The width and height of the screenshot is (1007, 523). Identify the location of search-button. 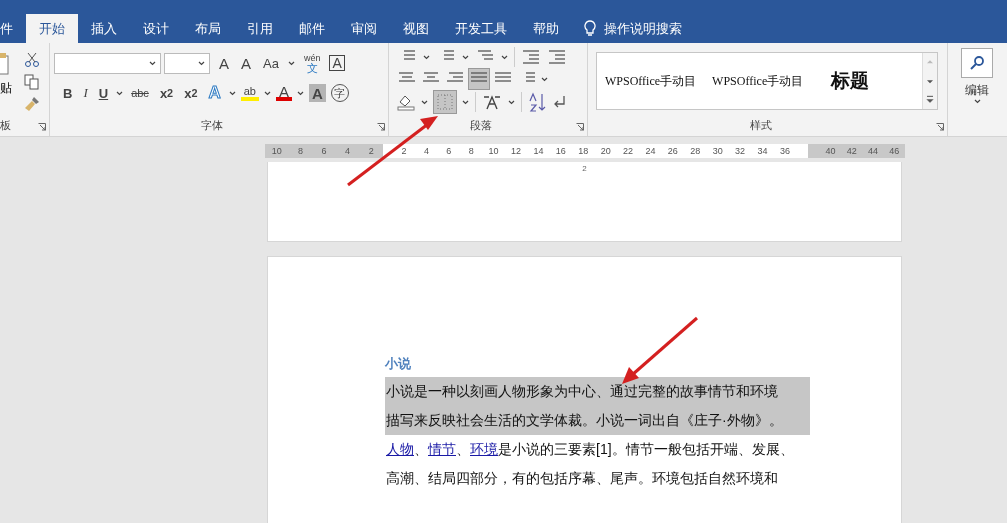
(977, 63).